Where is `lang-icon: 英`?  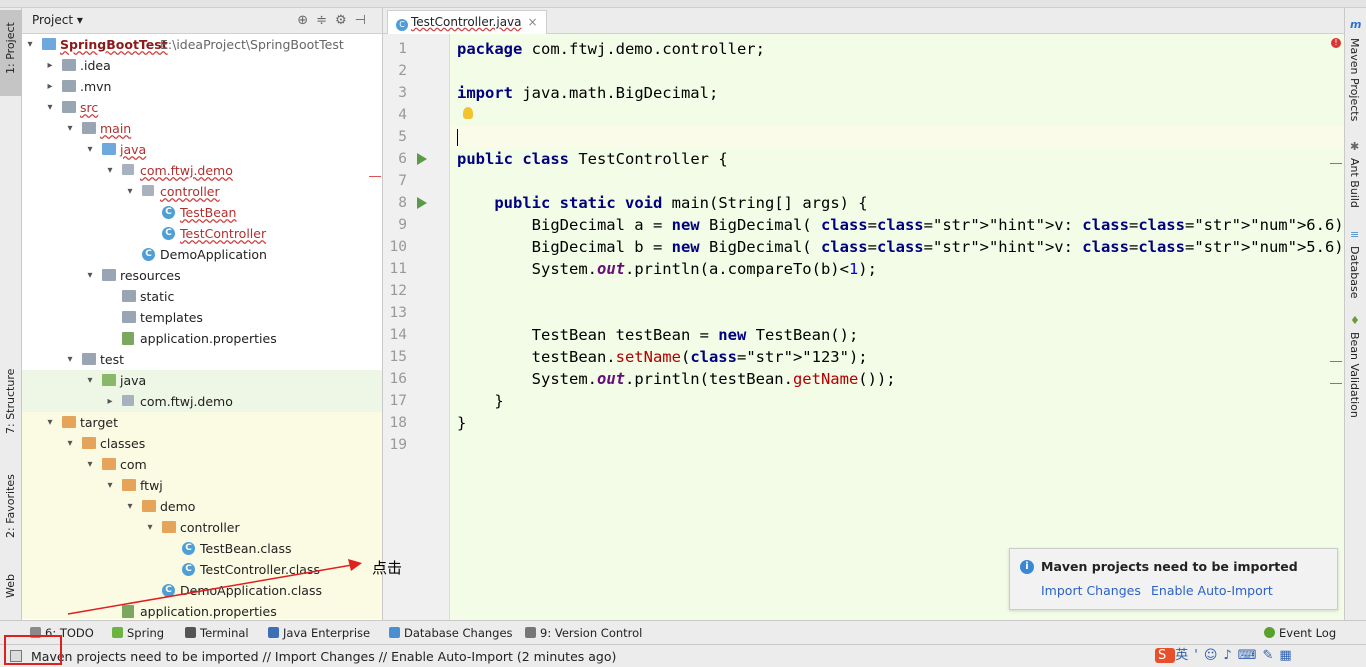 lang-icon: 英 is located at coordinates (1184, 655).